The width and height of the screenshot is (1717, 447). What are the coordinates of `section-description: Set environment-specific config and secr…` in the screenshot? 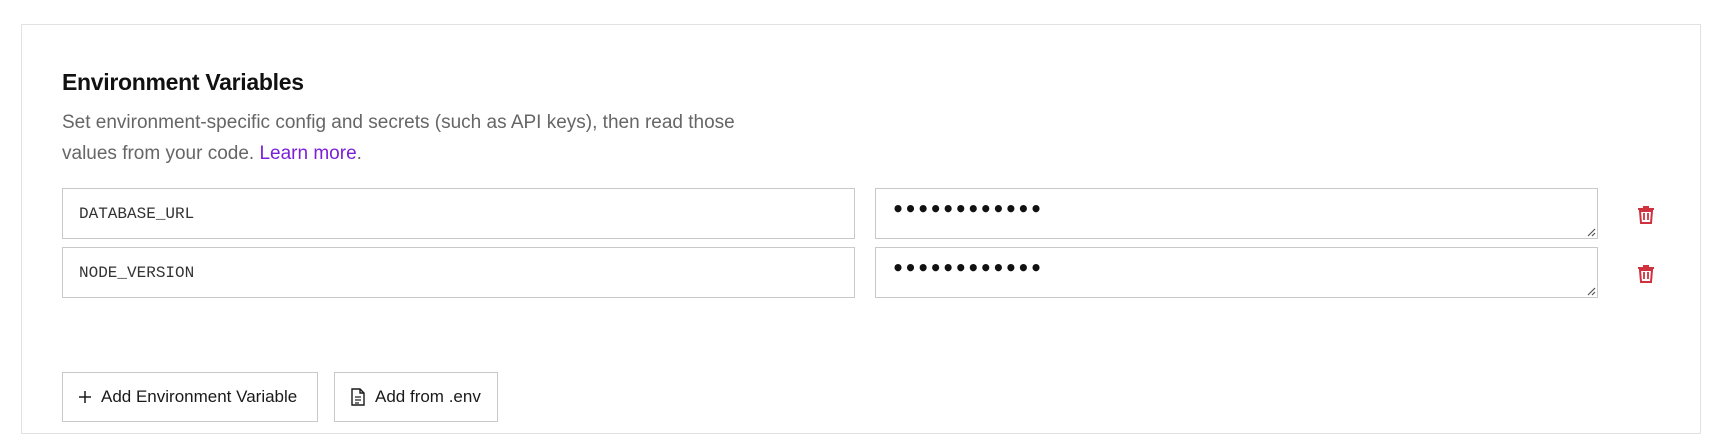 It's located at (422, 138).